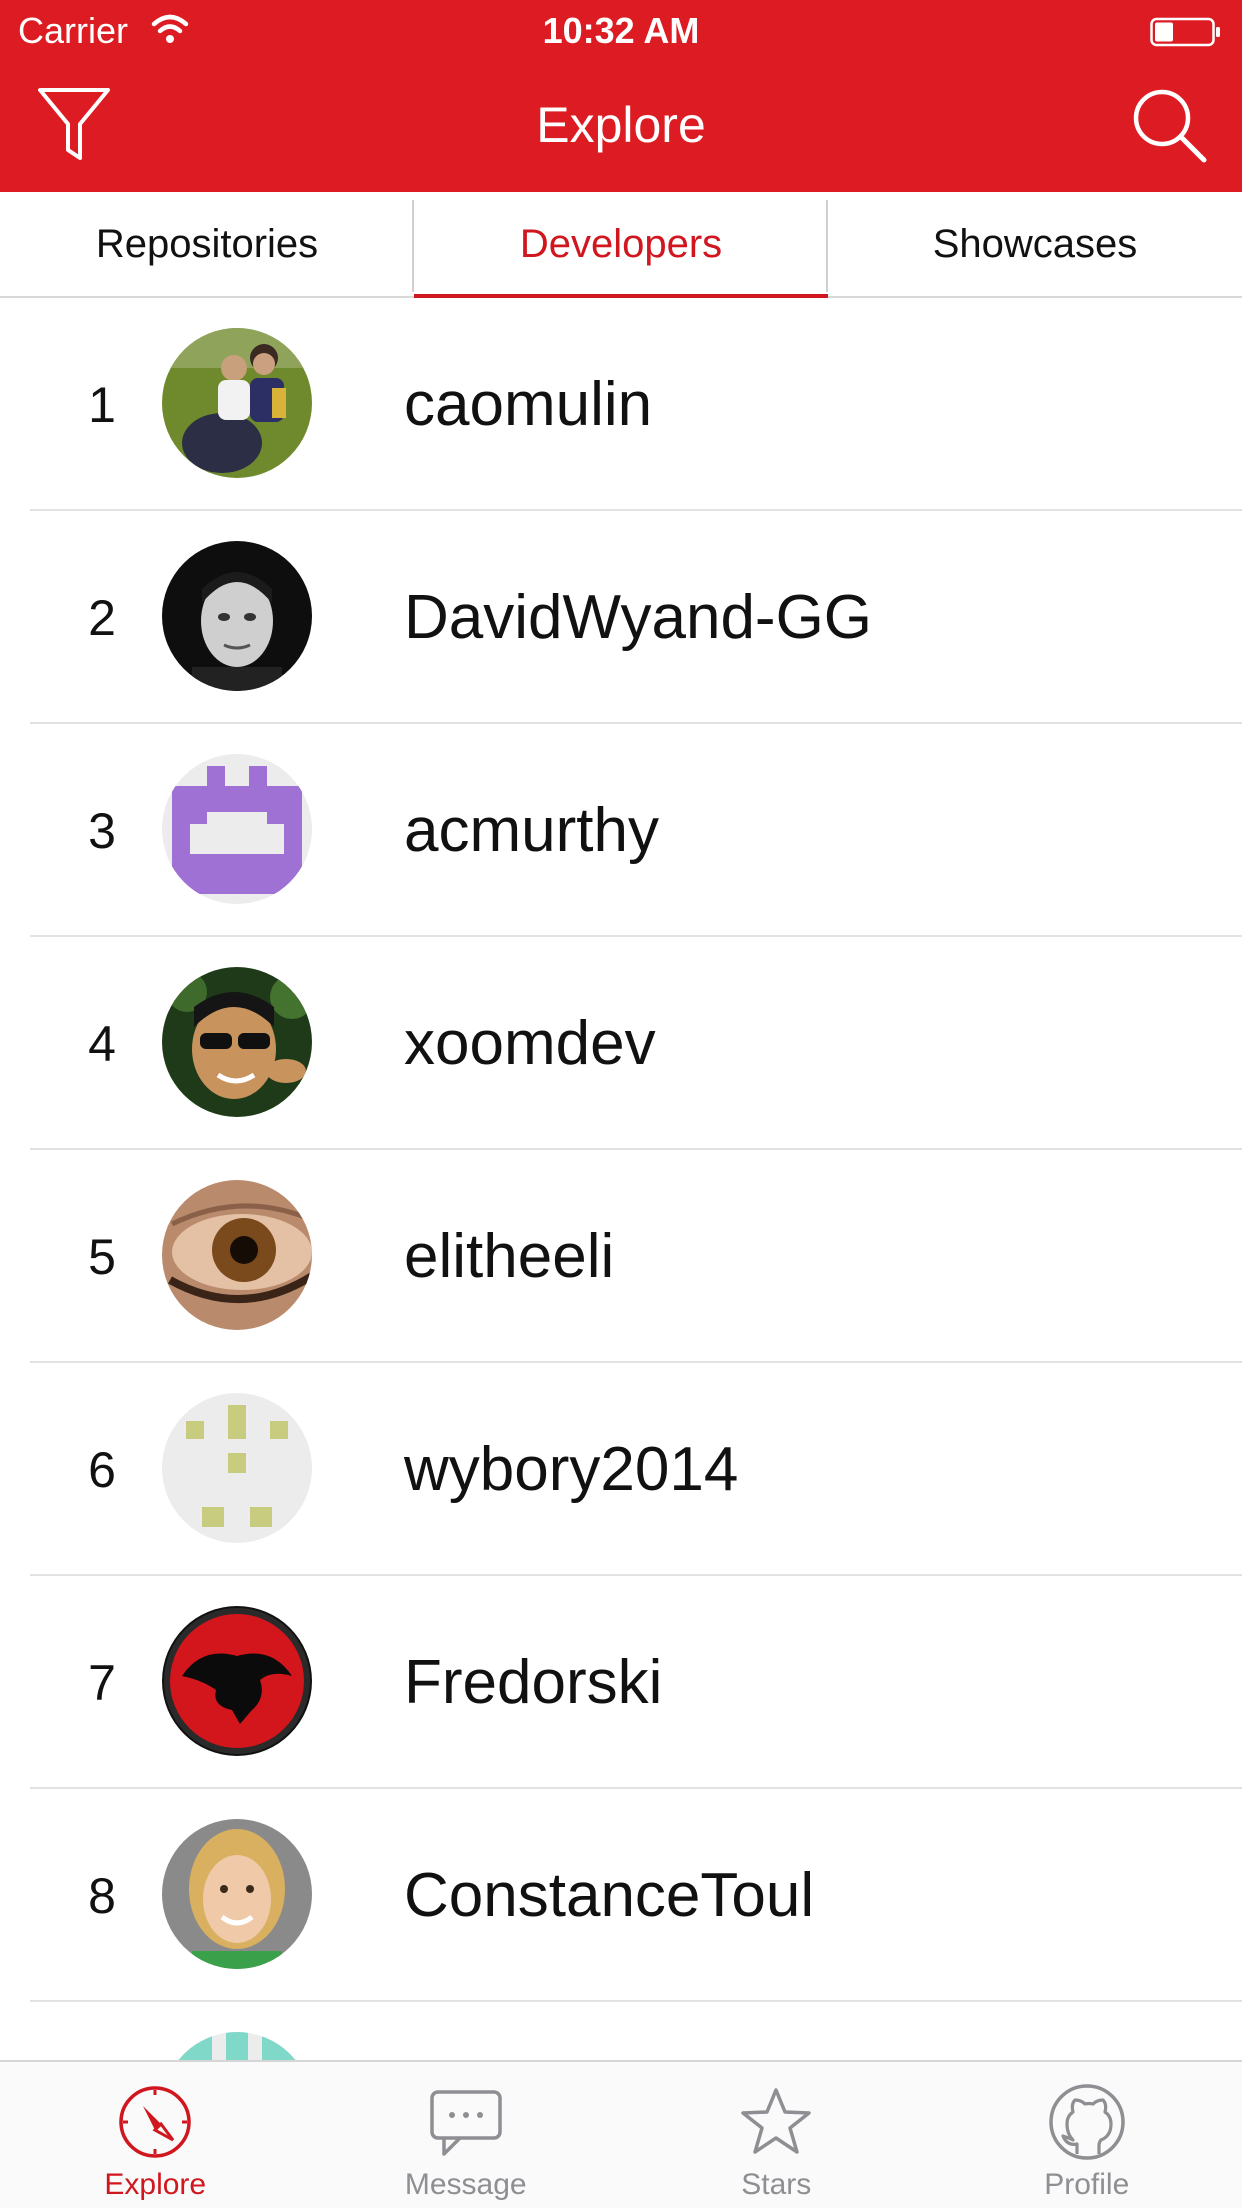 This screenshot has width=1242, height=2208. I want to click on developer-row: 6 wybory2014, so click(621, 1469).